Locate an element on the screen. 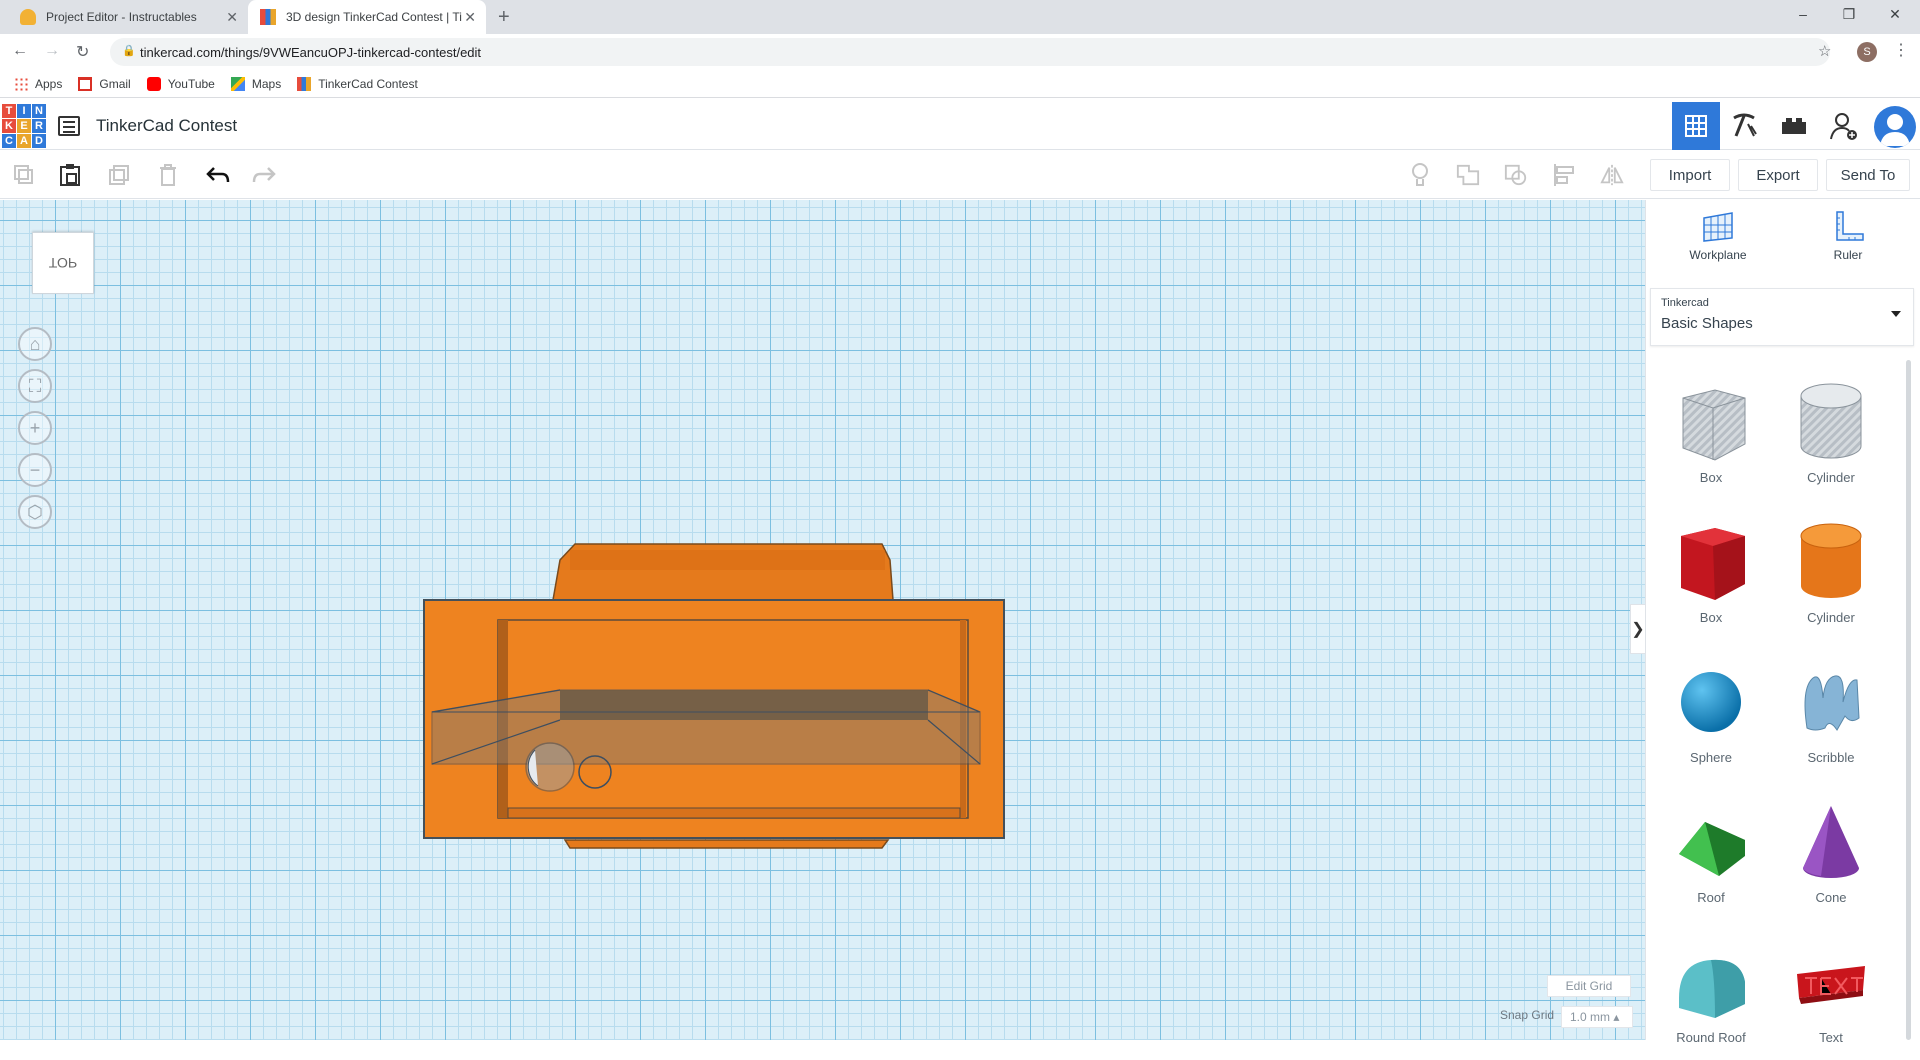 The image size is (1920, 1060). snap-grid-label: Snap Grid is located at coordinates (1527, 1015).